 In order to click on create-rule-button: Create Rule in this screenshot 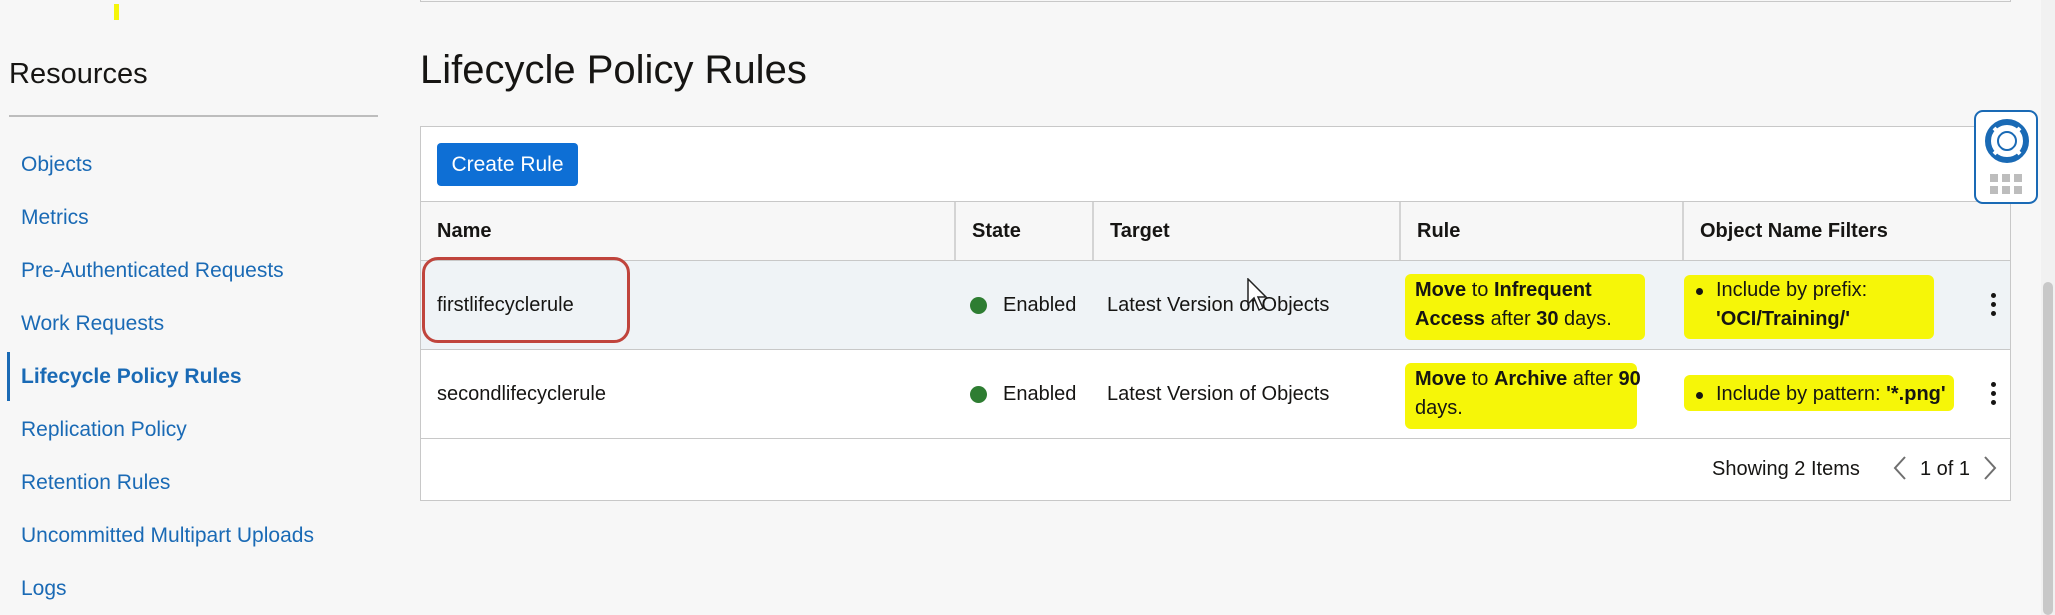, I will do `click(507, 164)`.